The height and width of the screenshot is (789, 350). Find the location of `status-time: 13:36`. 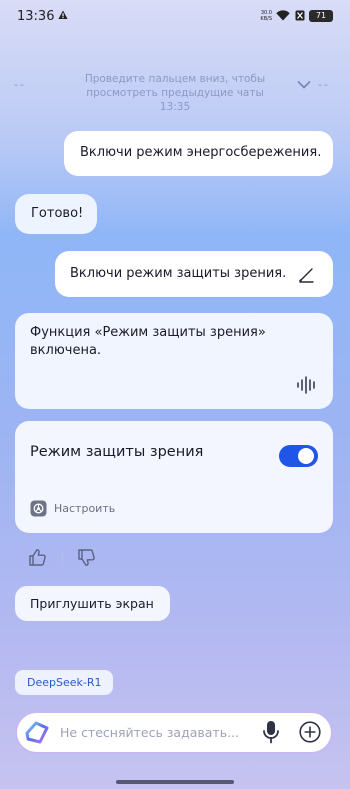

status-time: 13:36 is located at coordinates (36, 16).